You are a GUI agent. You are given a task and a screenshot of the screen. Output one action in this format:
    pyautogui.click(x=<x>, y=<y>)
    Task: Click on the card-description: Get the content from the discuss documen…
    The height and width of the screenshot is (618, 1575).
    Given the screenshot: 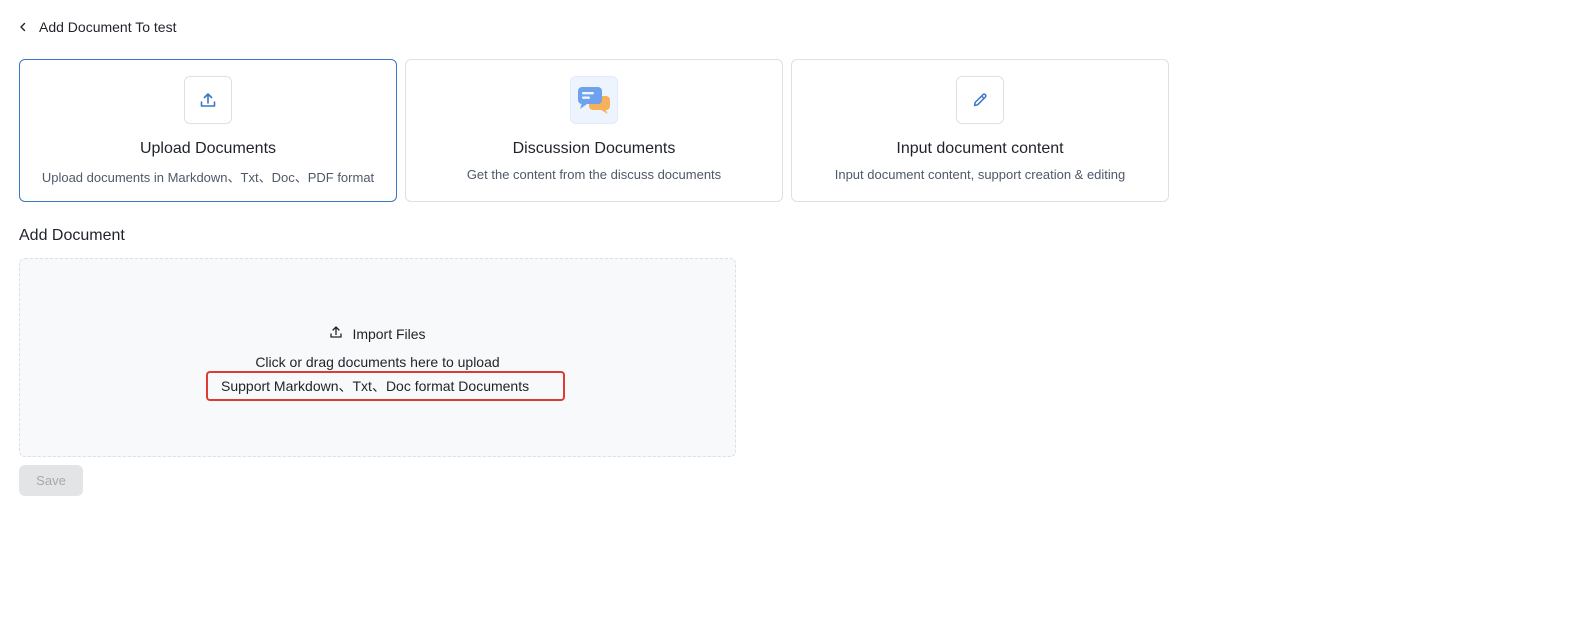 What is the action you would take?
    pyautogui.click(x=594, y=174)
    